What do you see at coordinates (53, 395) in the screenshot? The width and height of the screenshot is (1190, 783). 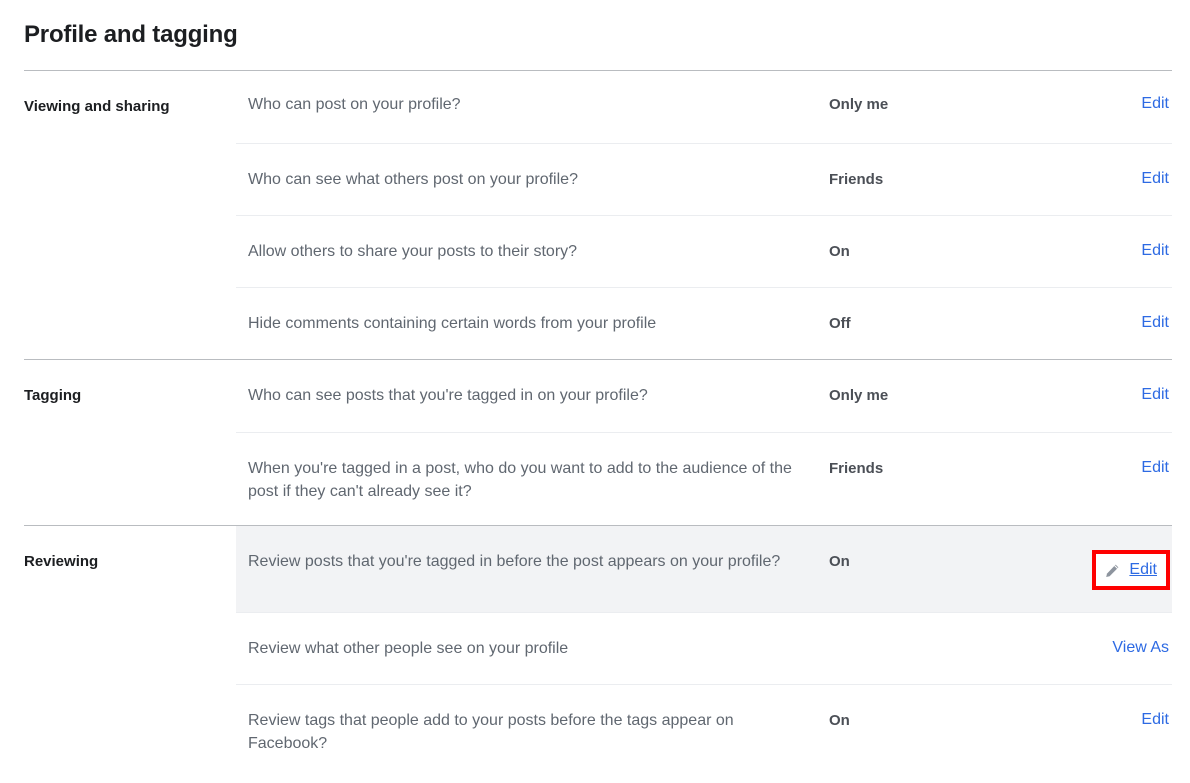 I see `section-label-tagging: Tagging` at bounding box center [53, 395].